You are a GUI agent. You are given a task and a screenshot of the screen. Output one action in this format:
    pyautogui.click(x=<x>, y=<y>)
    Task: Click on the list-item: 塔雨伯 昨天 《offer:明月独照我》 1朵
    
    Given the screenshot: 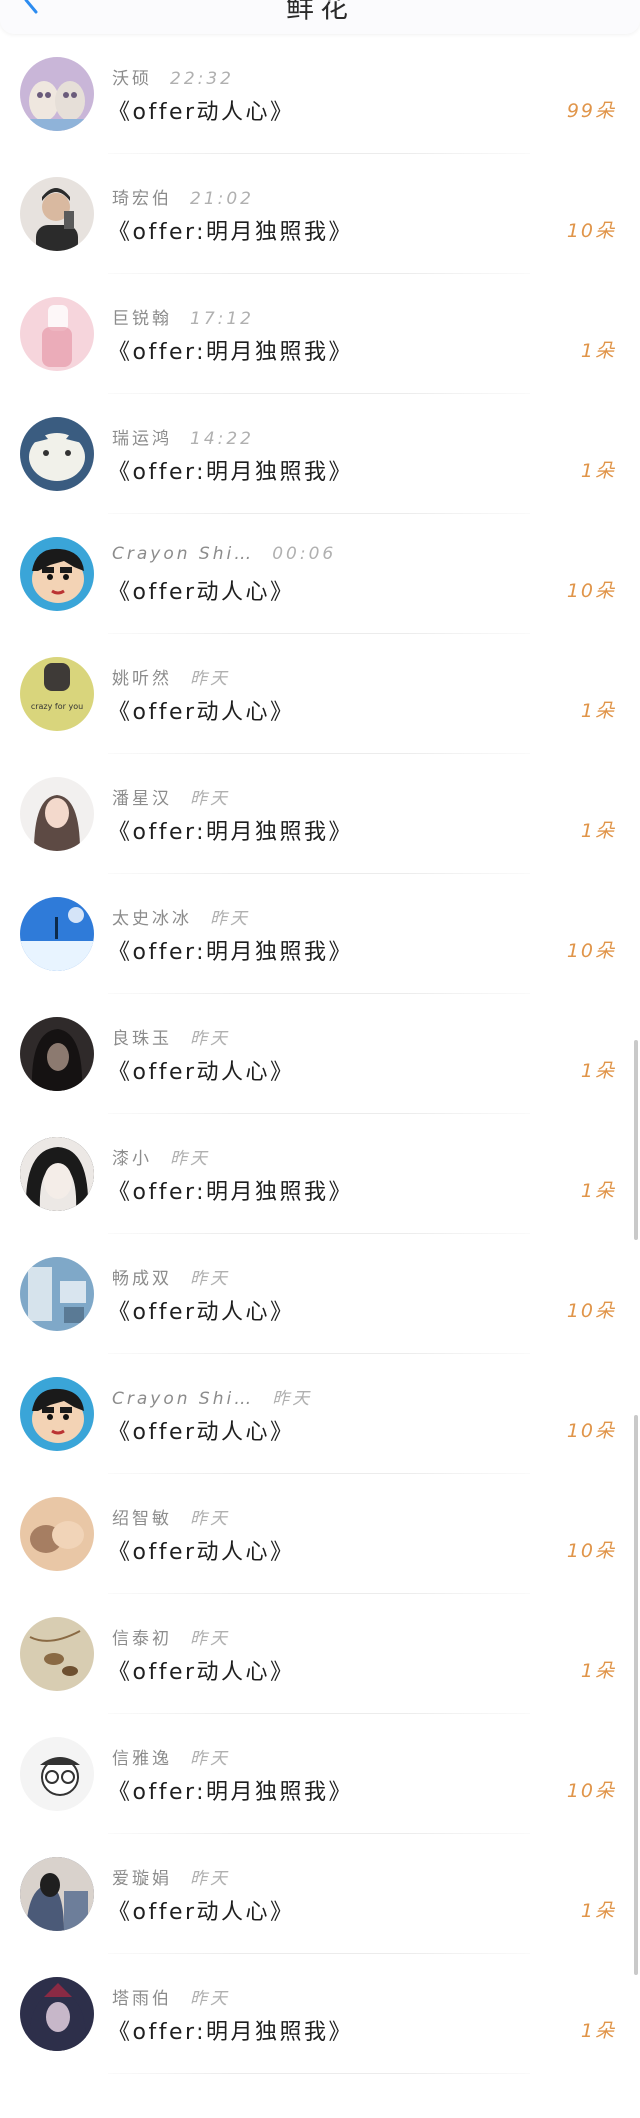 What is the action you would take?
    pyautogui.click(x=320, y=2014)
    